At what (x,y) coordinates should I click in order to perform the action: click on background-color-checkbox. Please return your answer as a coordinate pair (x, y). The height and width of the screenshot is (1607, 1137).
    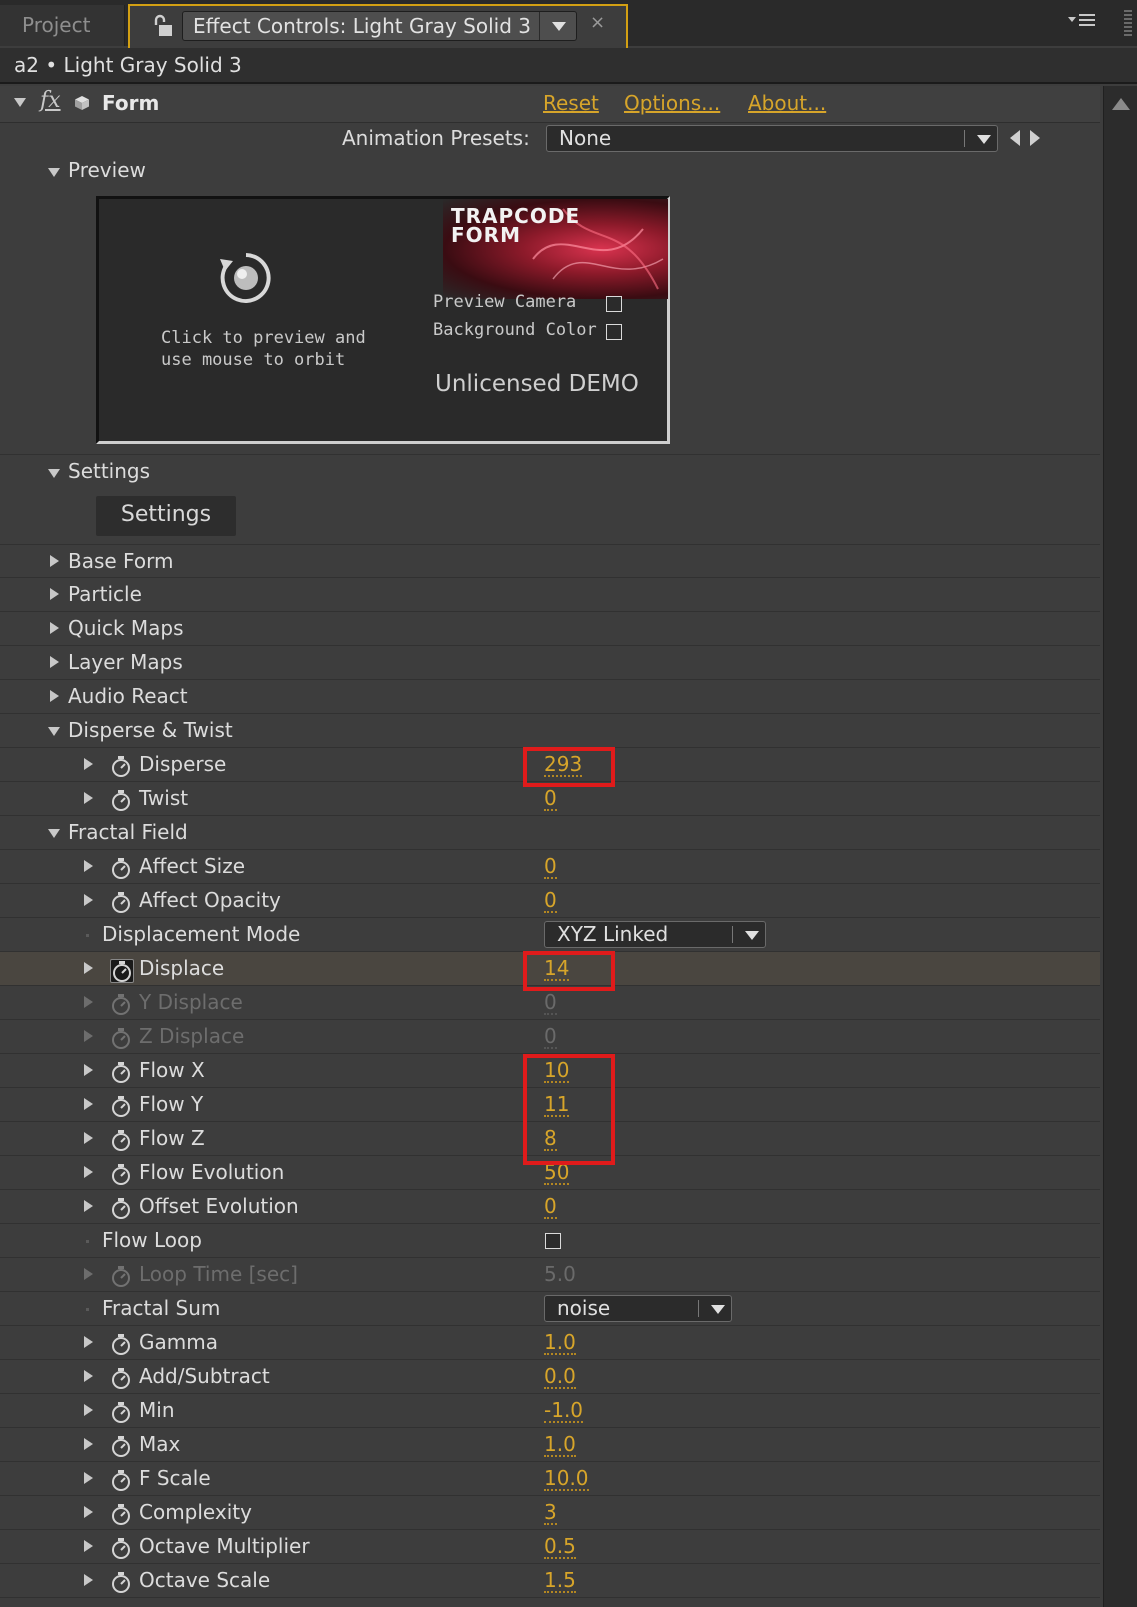
    Looking at the image, I should click on (614, 332).